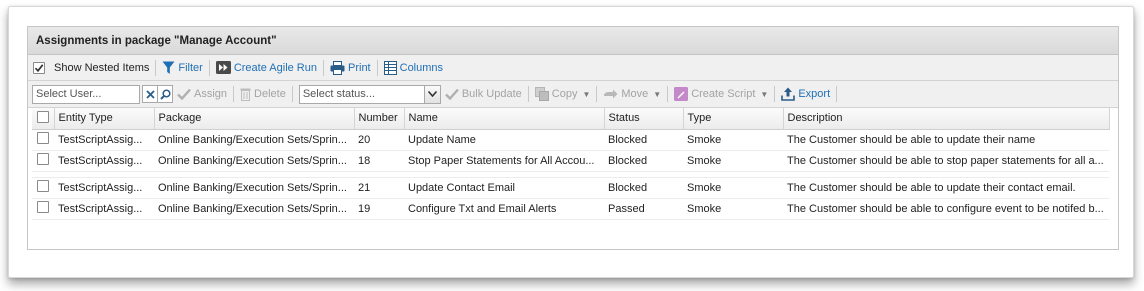 The height and width of the screenshot is (291, 1144). What do you see at coordinates (104, 119) in the screenshot?
I see `column-header-entity-type: Entity Type` at bounding box center [104, 119].